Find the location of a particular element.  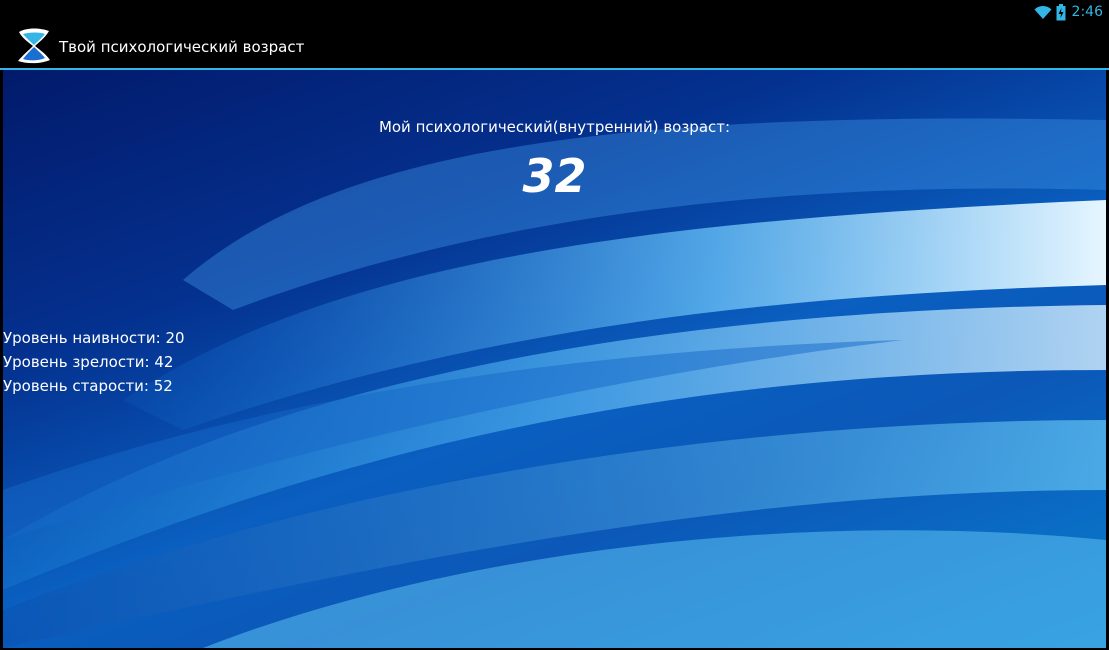

battery-icon is located at coordinates (1061, 11).